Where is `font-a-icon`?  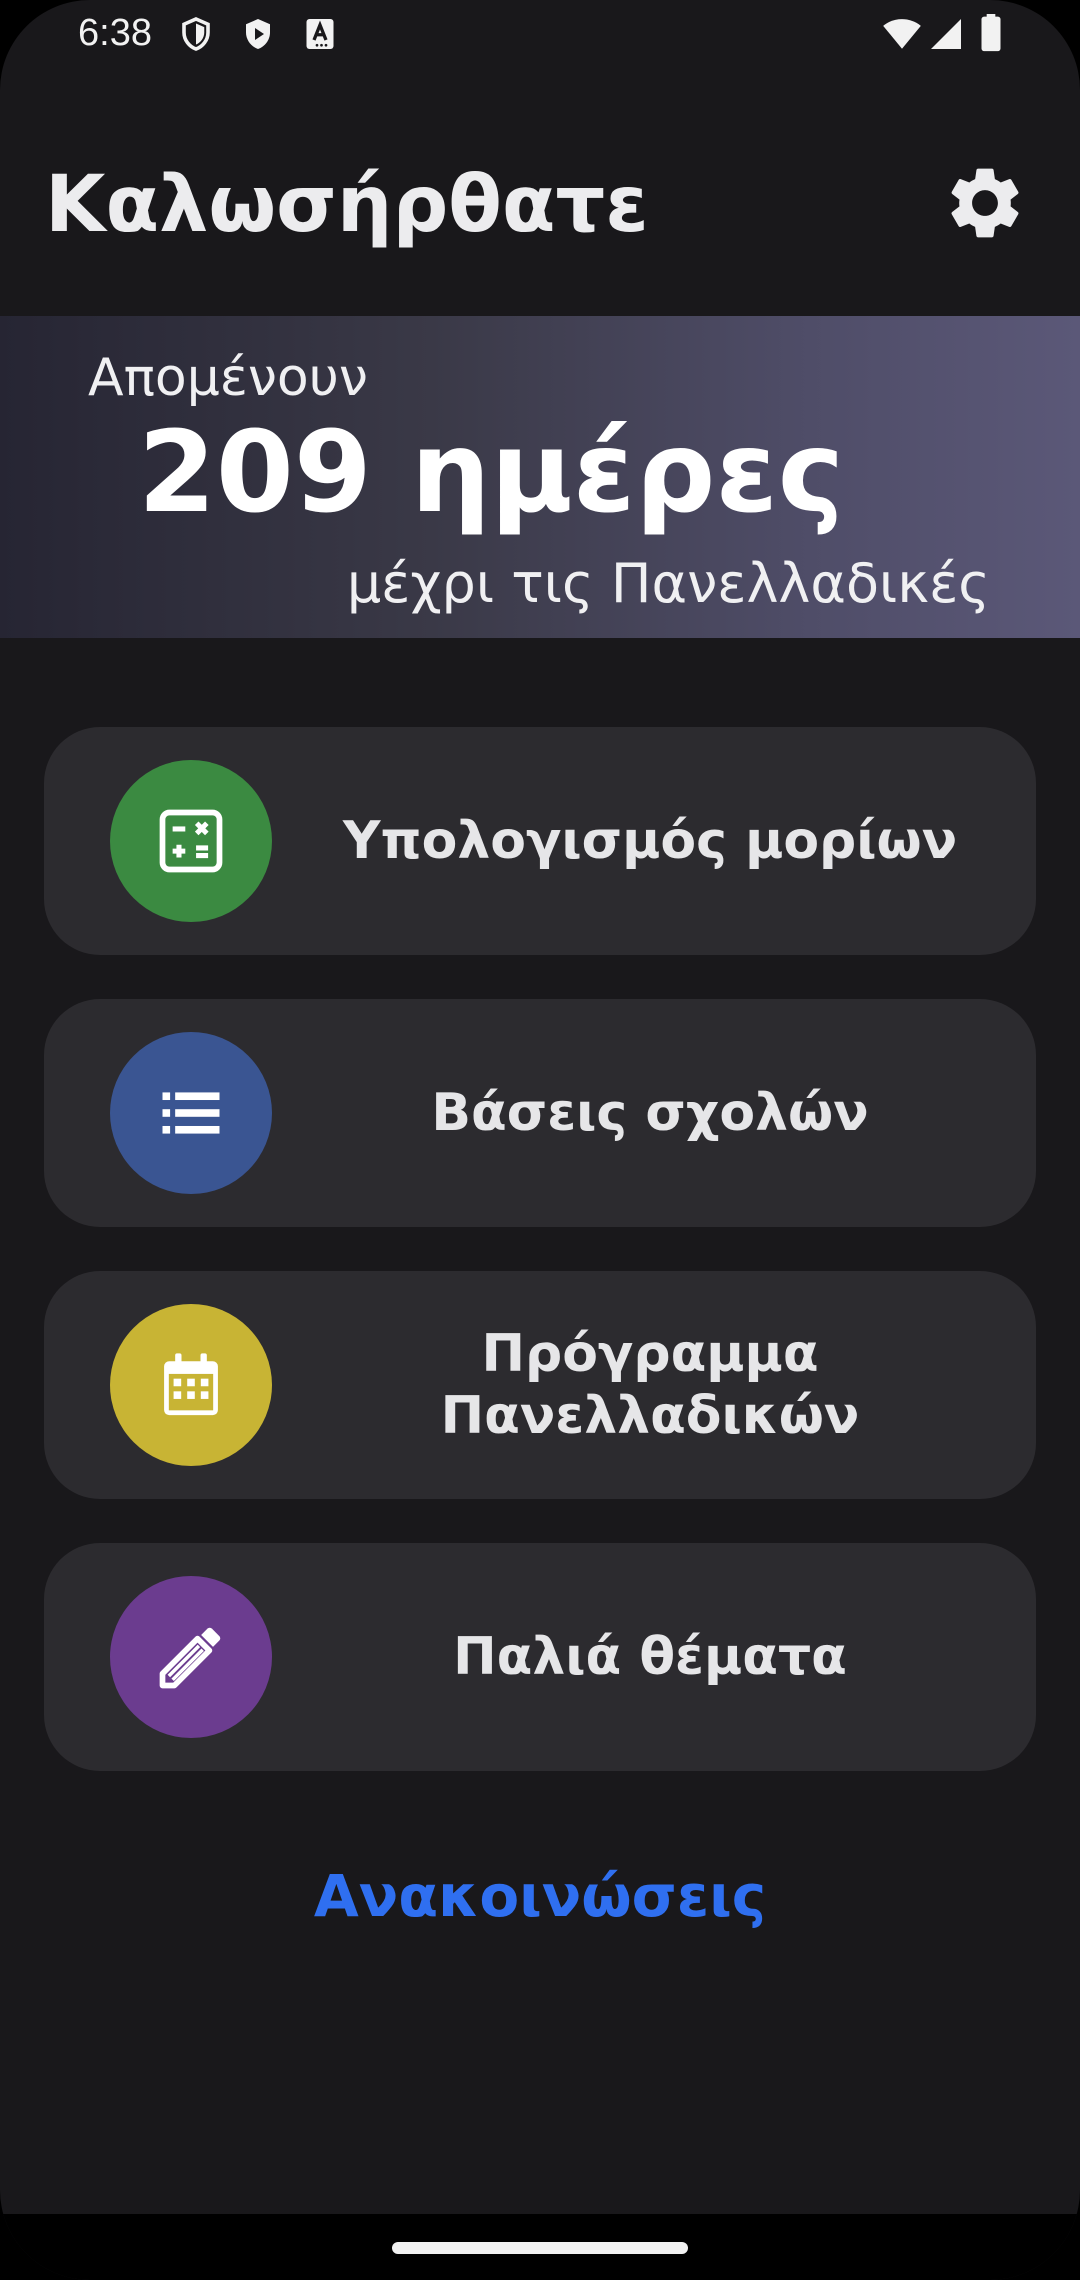 font-a-icon is located at coordinates (320, 34).